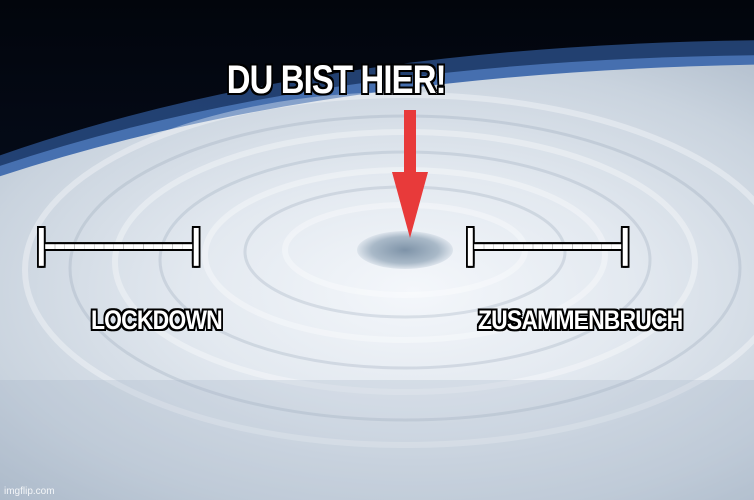 The width and height of the screenshot is (754, 500). I want to click on collapse-label: ZUSAMMENBRUCH, so click(580, 320).